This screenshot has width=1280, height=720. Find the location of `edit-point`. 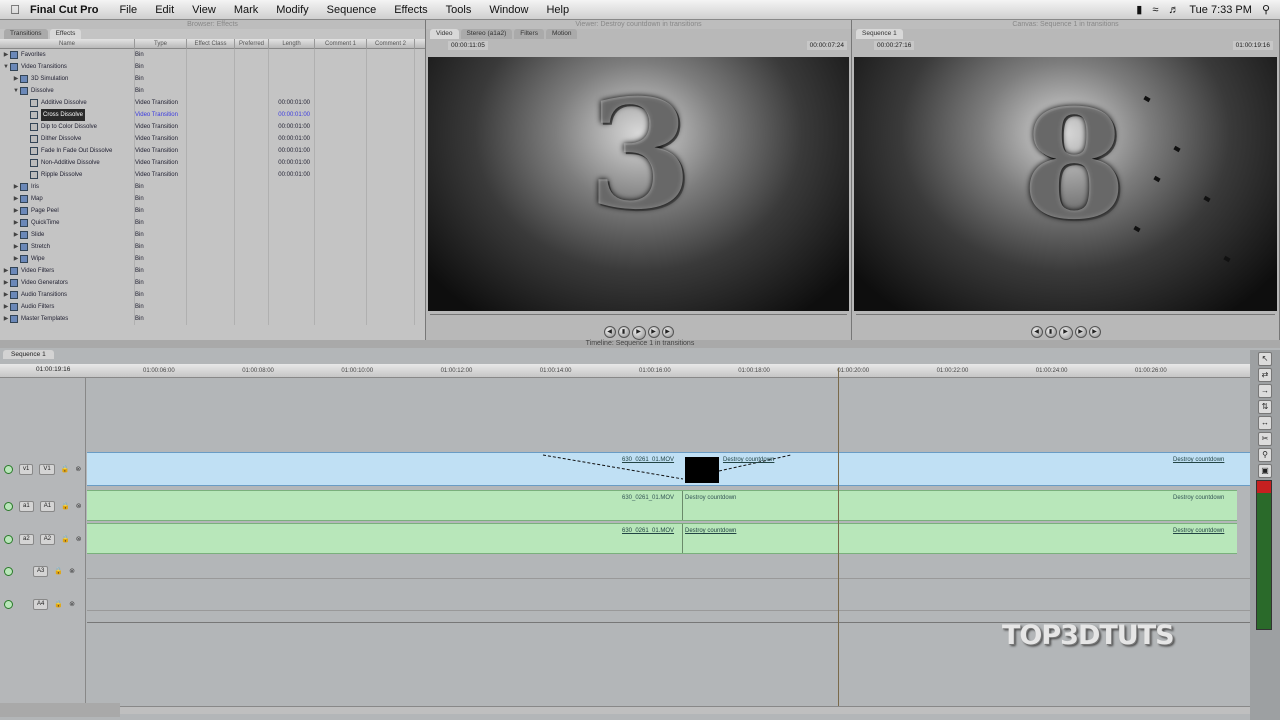

edit-point is located at coordinates (682, 538).